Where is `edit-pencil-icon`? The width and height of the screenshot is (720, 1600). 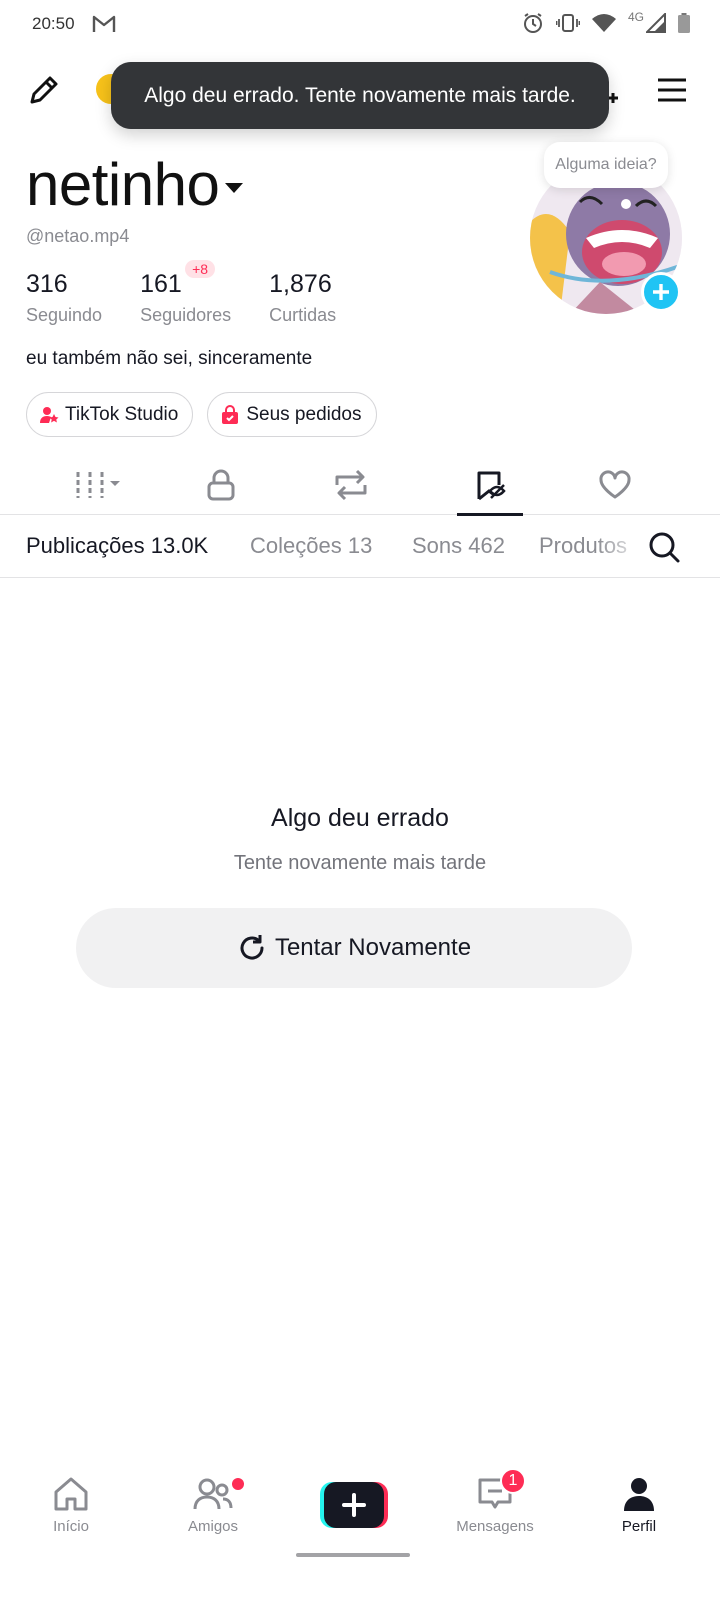 edit-pencil-icon is located at coordinates (44, 90).